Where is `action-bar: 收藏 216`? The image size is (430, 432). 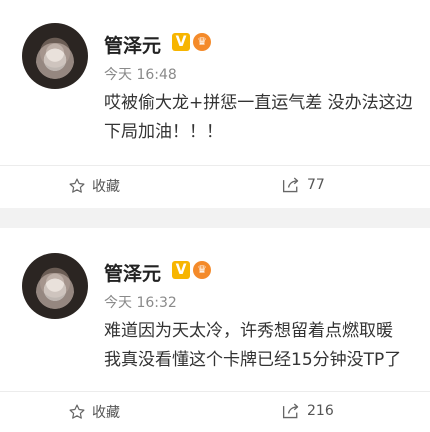 action-bar: 收藏 216 is located at coordinates (215, 411).